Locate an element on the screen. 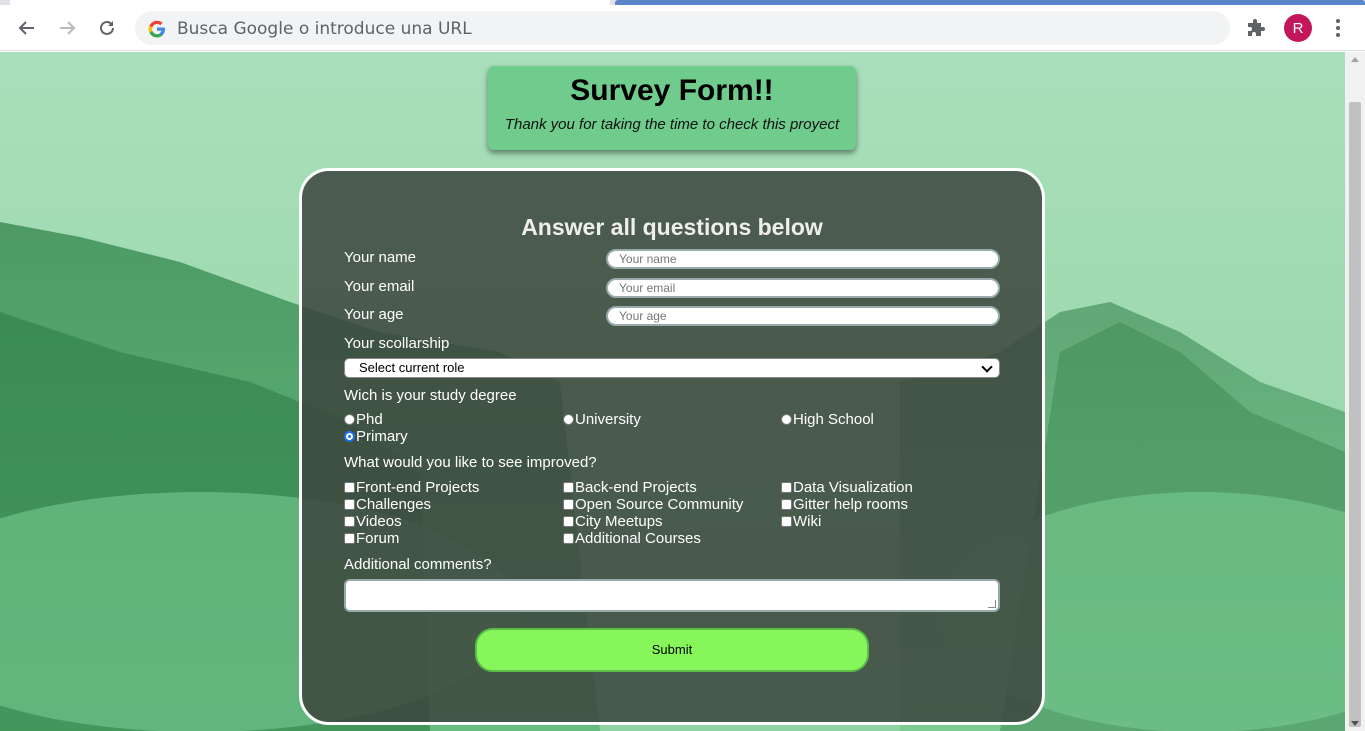 This screenshot has height=731, width=1365. checkbox-data-viz: Data Visualization is located at coordinates (847, 487).